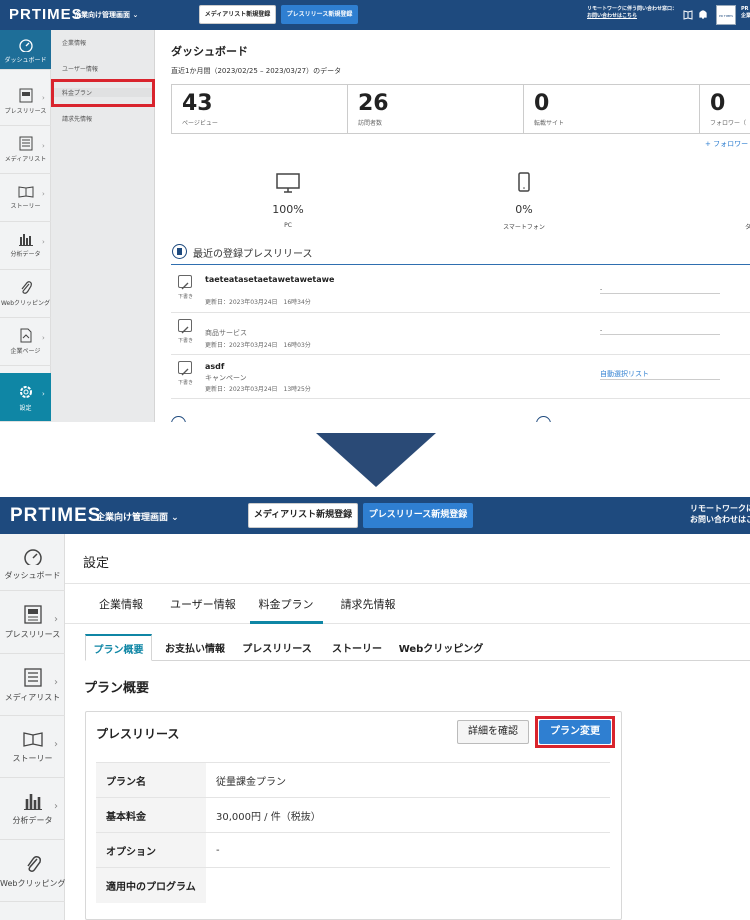 The image size is (750, 920). Describe the element at coordinates (121, 604) in the screenshot. I see `tab-company-info: 企業情報` at that location.